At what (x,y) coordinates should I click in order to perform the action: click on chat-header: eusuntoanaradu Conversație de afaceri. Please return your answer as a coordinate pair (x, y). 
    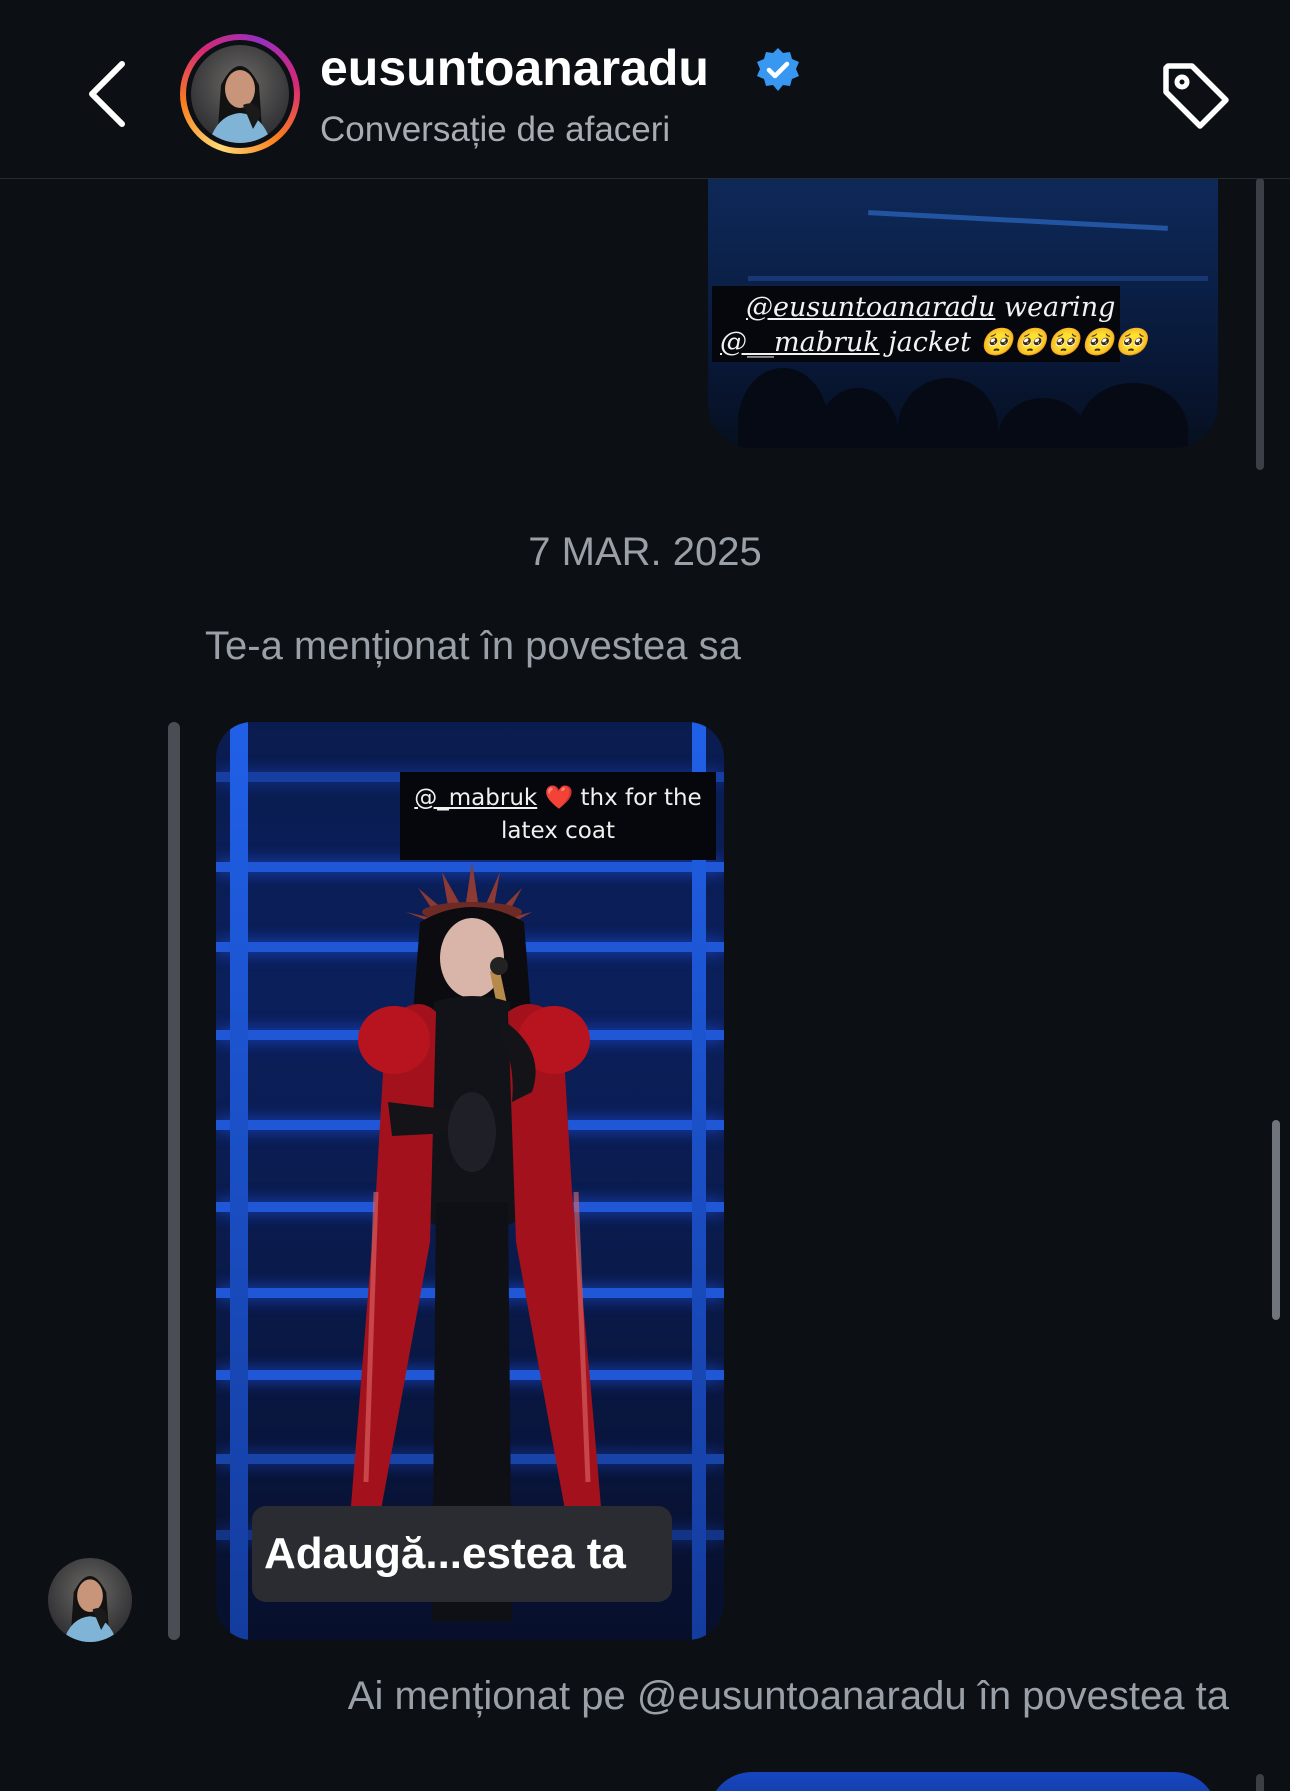
    Looking at the image, I should click on (645, 89).